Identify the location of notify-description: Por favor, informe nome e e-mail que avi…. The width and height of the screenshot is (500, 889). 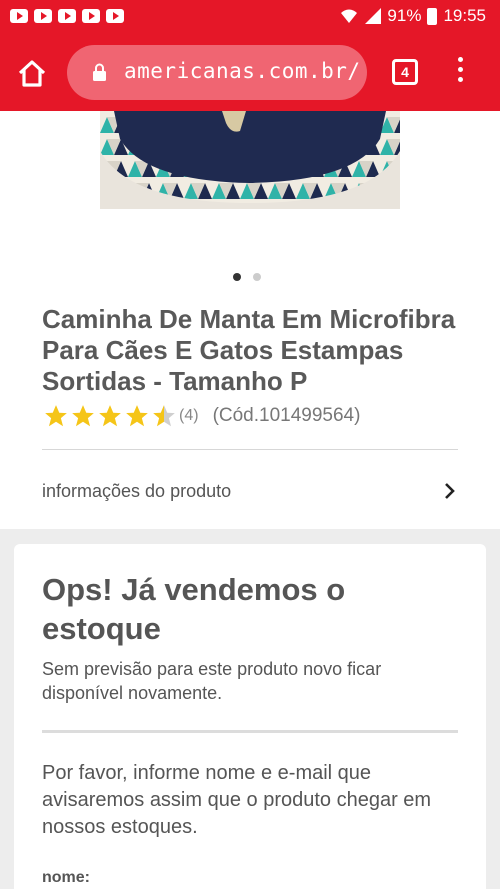
(237, 800).